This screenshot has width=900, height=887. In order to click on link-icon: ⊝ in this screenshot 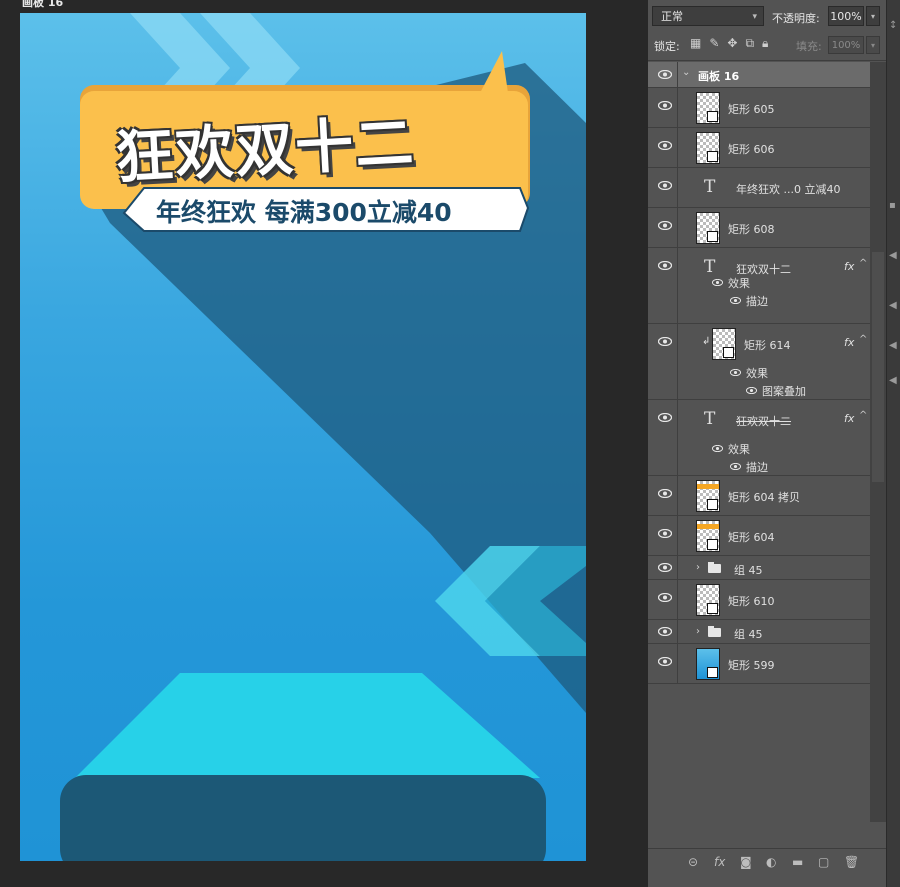, I will do `click(693, 862)`.